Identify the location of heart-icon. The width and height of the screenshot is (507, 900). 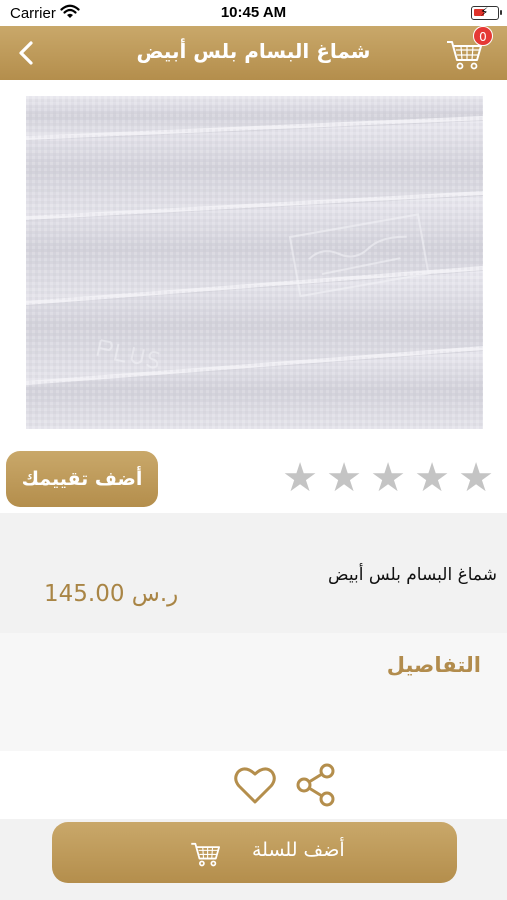
(255, 785).